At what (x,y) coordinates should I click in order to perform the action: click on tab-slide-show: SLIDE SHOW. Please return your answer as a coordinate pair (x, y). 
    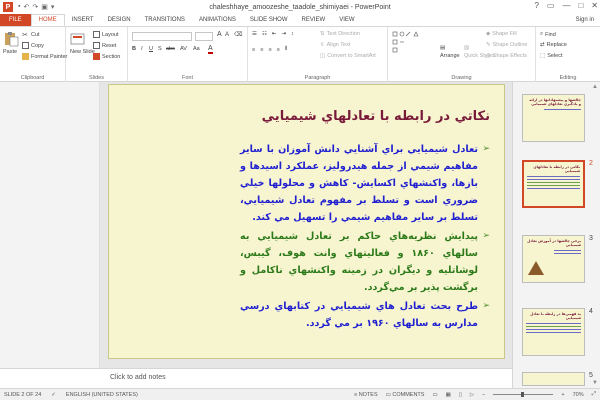
    Looking at the image, I should click on (269, 20).